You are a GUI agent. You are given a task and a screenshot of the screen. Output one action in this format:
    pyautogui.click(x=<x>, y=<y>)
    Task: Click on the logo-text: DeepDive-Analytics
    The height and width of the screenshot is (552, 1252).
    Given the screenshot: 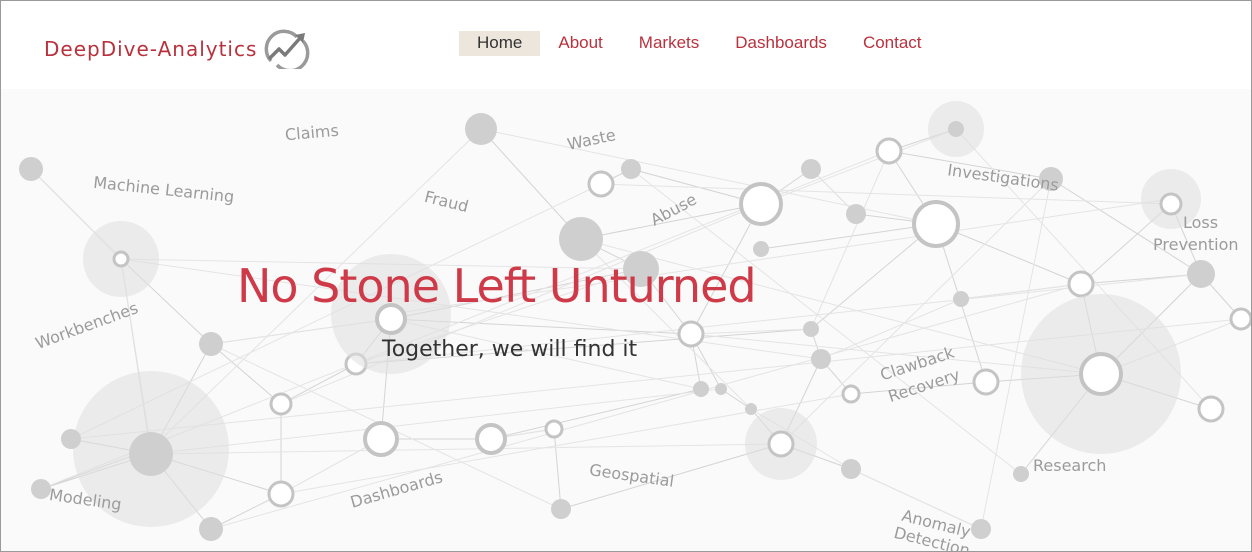 What is the action you would take?
    pyautogui.click(x=151, y=49)
    